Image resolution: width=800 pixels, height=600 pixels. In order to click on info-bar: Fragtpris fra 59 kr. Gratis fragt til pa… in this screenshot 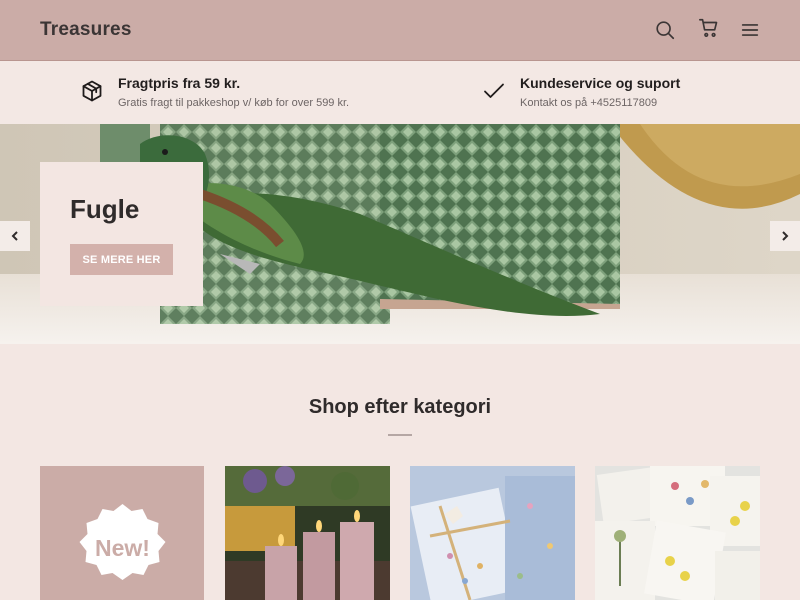, I will do `click(400, 92)`.